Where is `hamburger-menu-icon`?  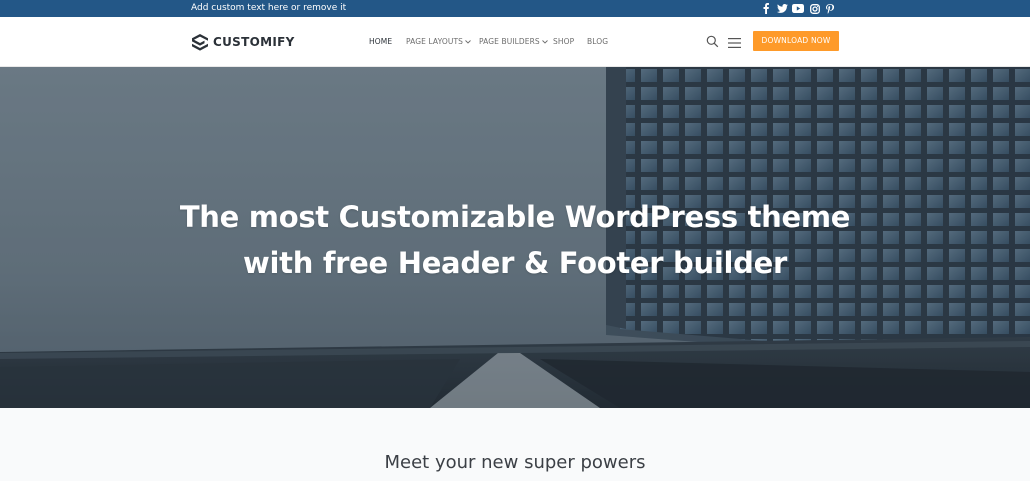
hamburger-menu-icon is located at coordinates (734, 42).